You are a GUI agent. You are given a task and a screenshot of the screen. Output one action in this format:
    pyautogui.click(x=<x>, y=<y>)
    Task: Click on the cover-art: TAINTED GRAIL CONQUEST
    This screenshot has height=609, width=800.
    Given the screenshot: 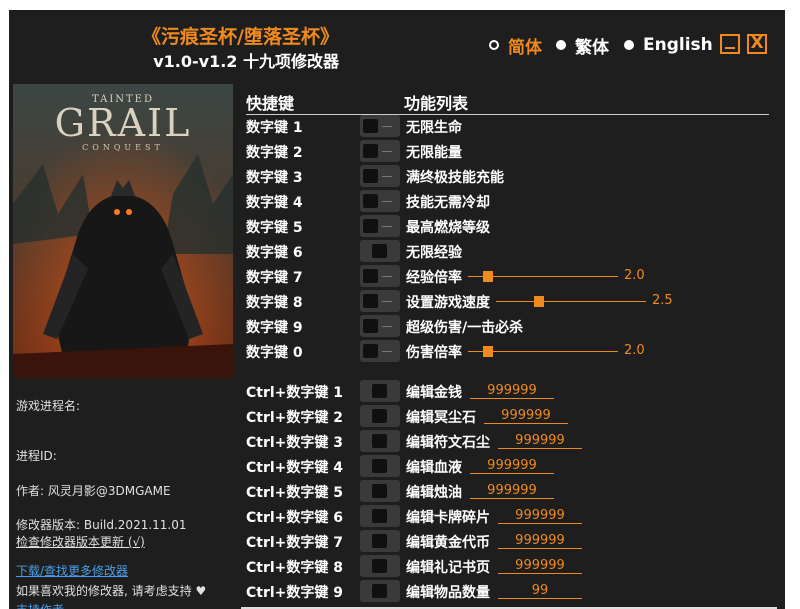 What is the action you would take?
    pyautogui.click(x=123, y=231)
    